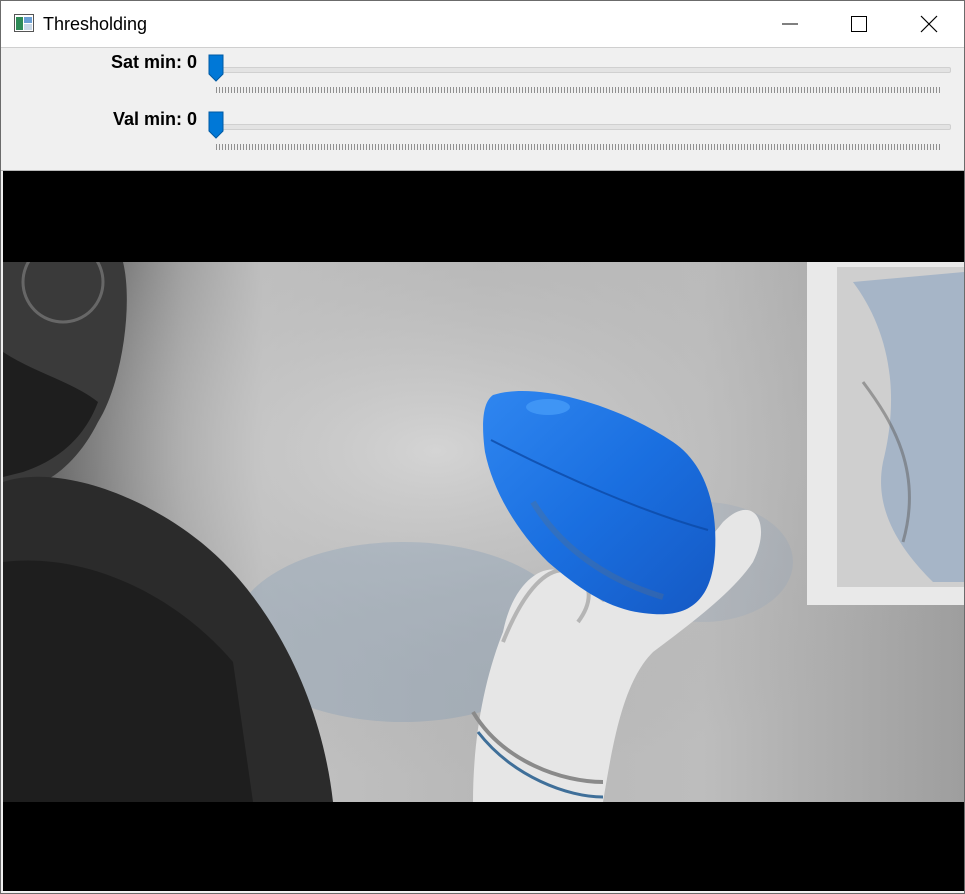 This screenshot has width=965, height=894. I want to click on trackbar-label: Sat min: 0, so click(153, 62).